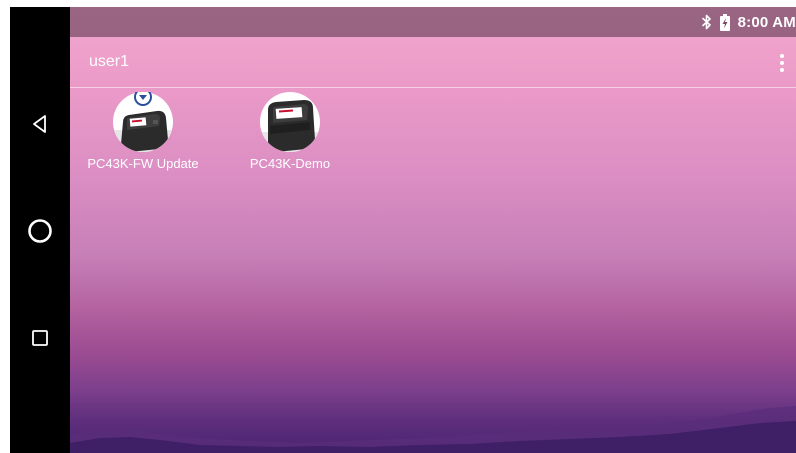 Image resolution: width=796 pixels, height=453 pixels. Describe the element at coordinates (143, 122) in the screenshot. I see `pc43k-fw-update-icon` at that location.